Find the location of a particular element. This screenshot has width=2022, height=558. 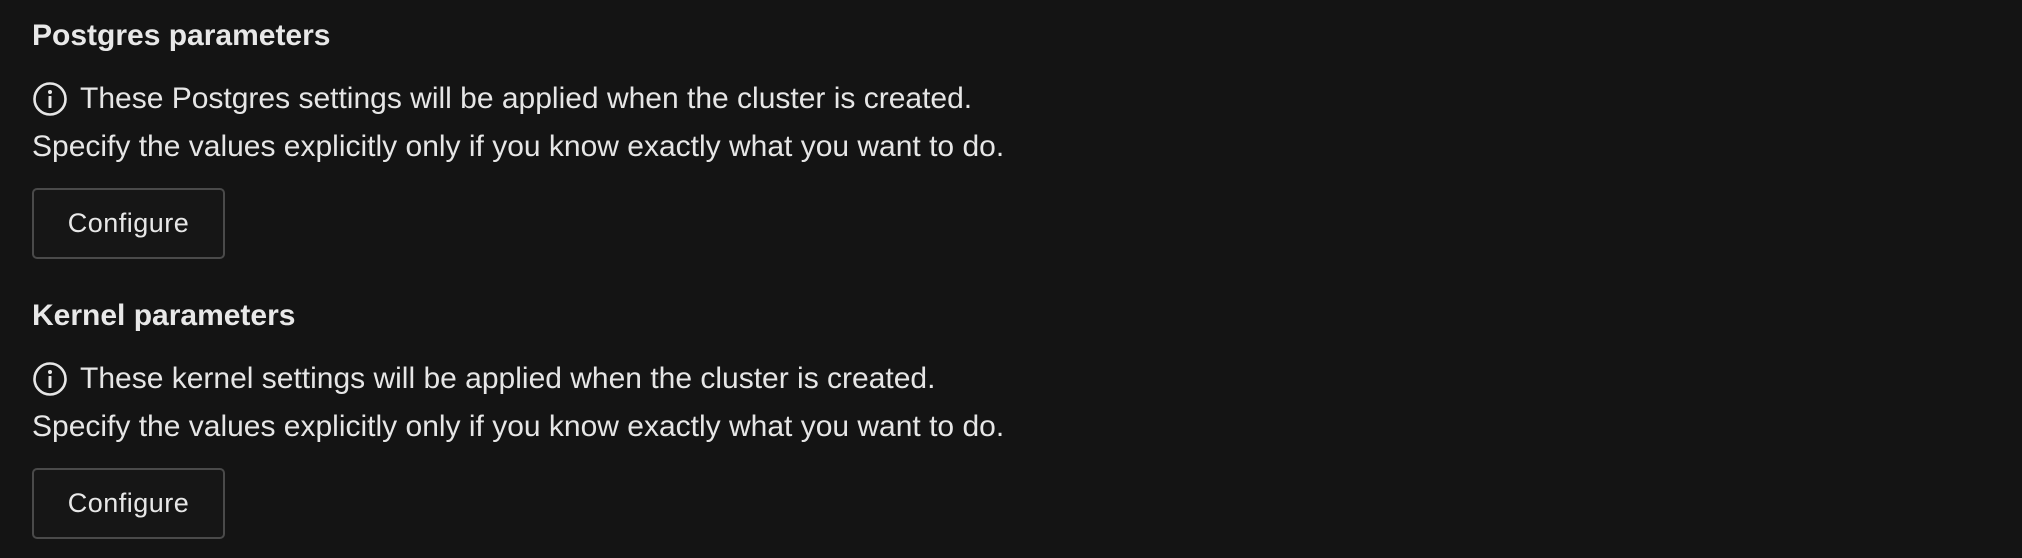

postgres-parameters-title: Postgres parameters is located at coordinates (181, 35).